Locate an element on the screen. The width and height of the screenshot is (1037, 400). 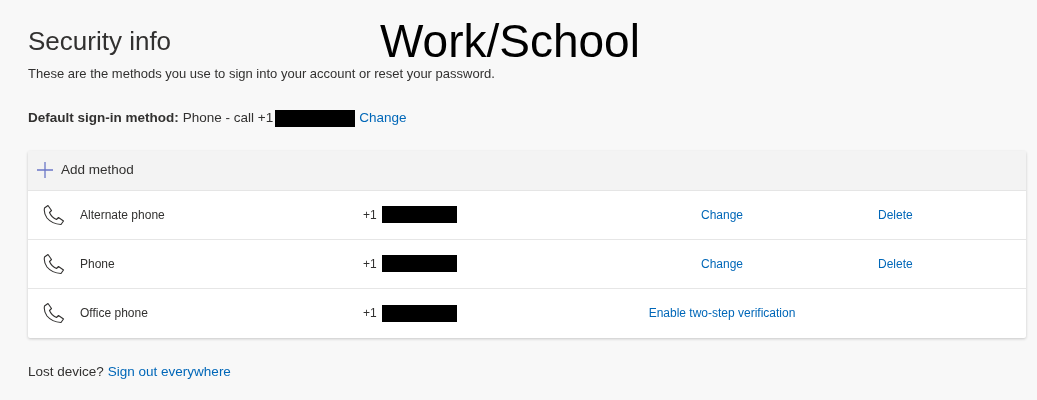
footer-text: Lost device? is located at coordinates (66, 371).